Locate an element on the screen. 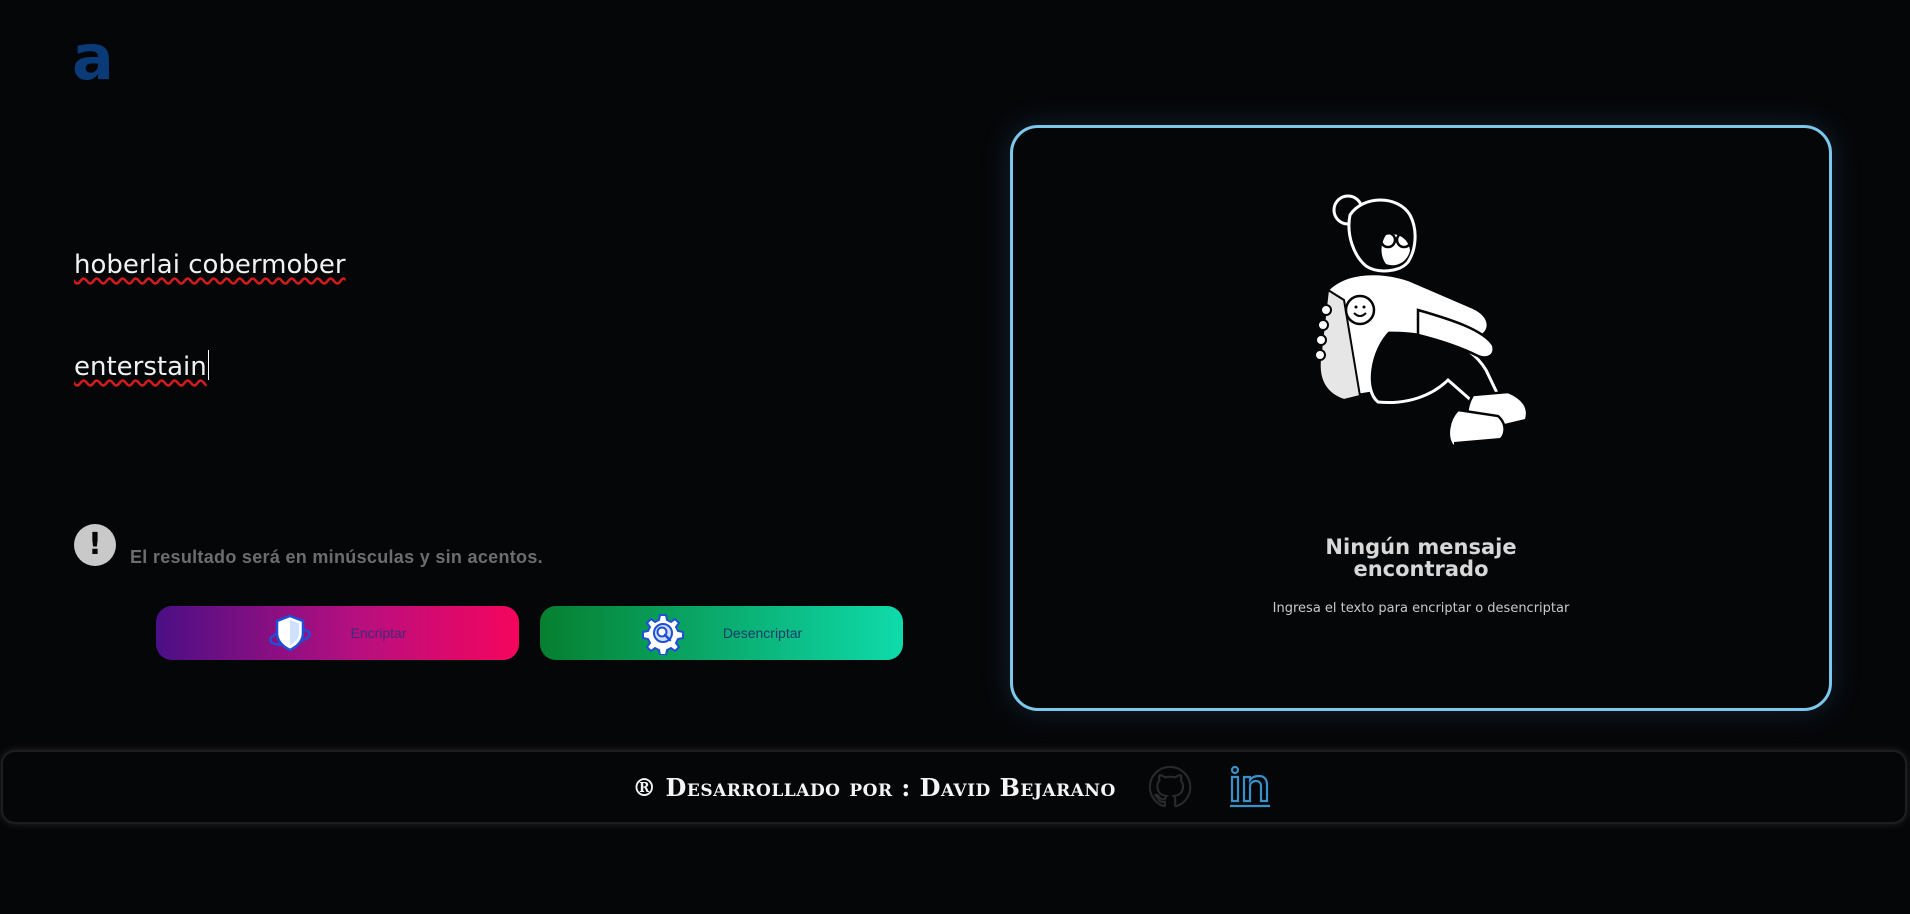  gear-search-icon is located at coordinates (663, 633).